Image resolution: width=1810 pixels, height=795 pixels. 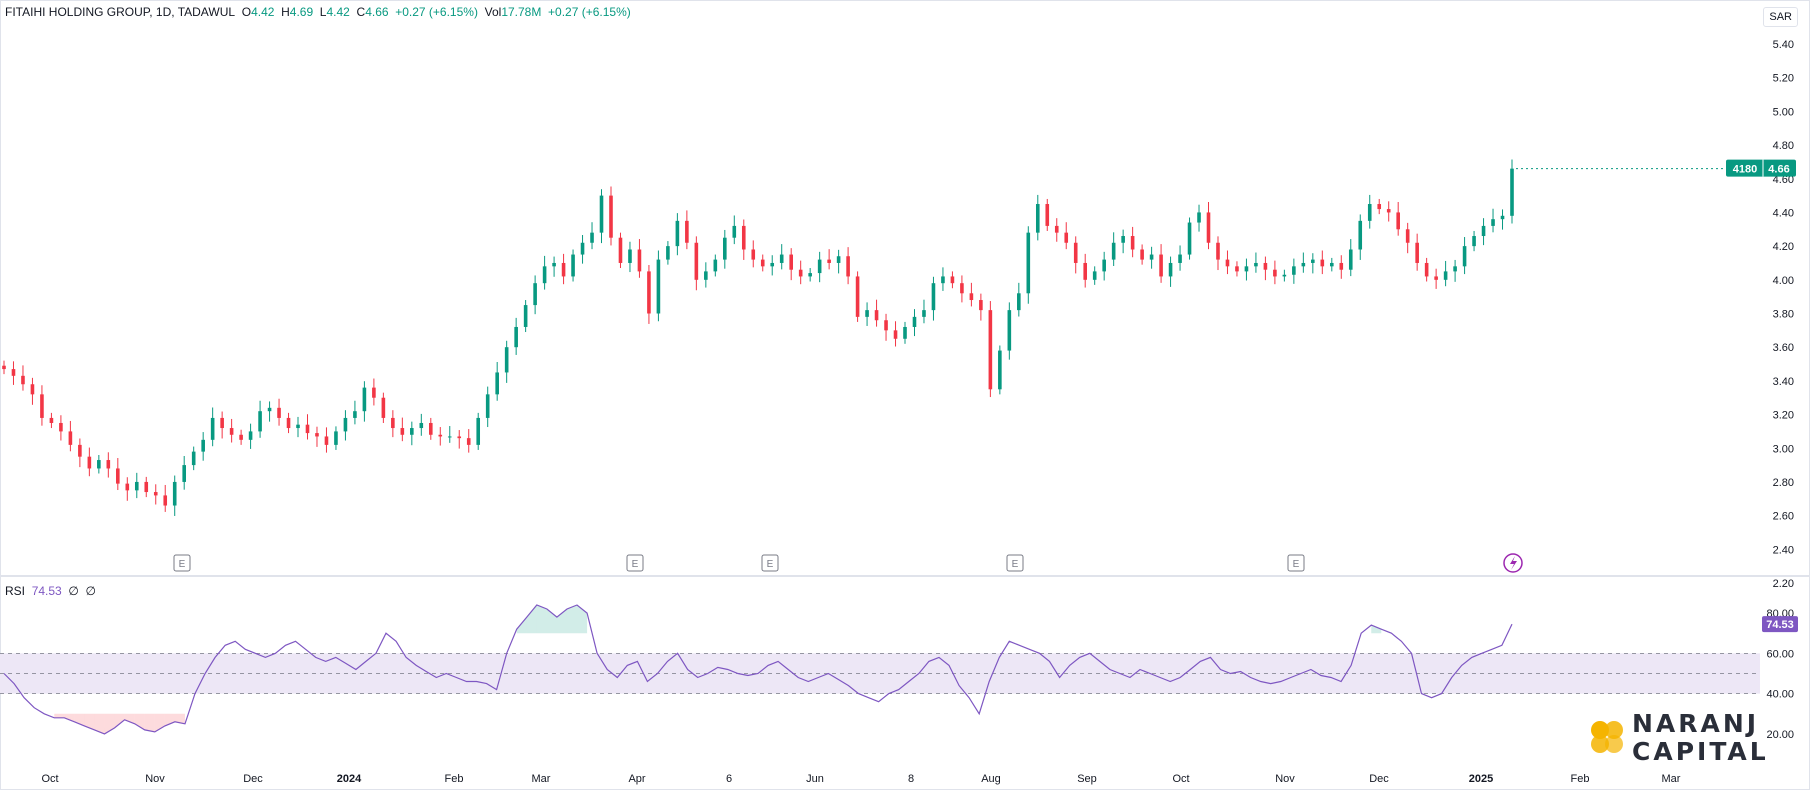 What do you see at coordinates (1780, 625) in the screenshot?
I see `rsi-badge-value: 74.53` at bounding box center [1780, 625].